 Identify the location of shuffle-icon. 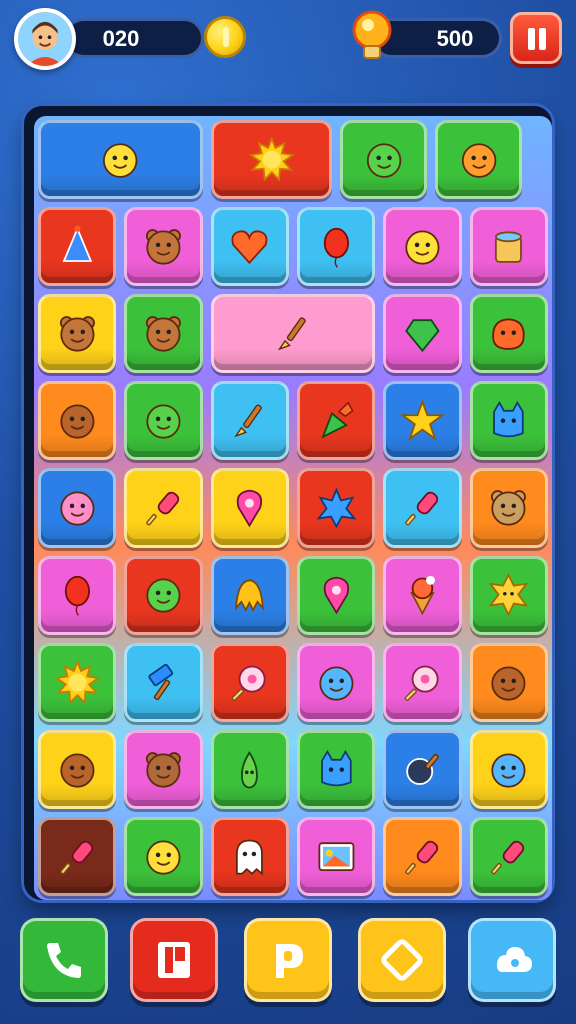
(402, 960).